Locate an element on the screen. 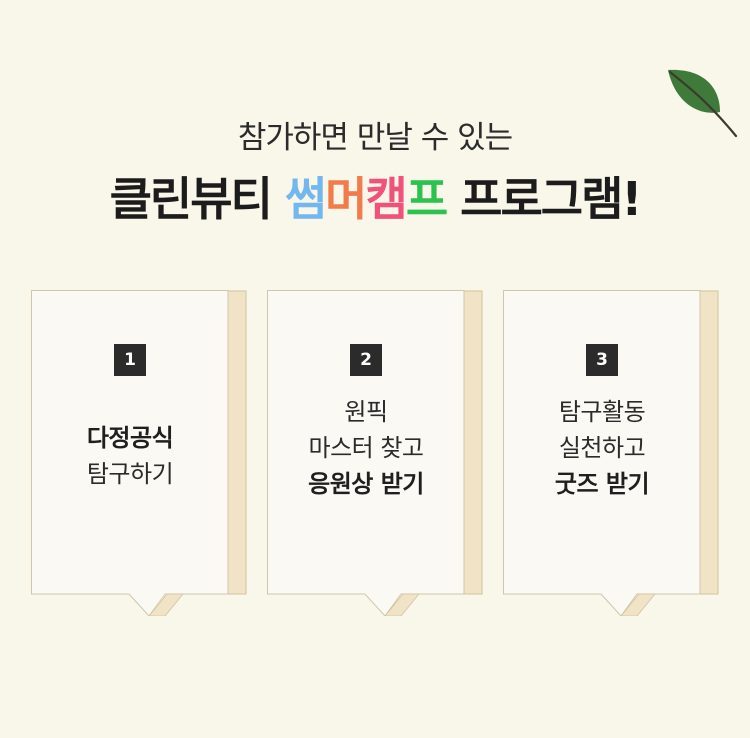 The width and height of the screenshot is (750, 738). card-number-badge: 1 is located at coordinates (130, 360).